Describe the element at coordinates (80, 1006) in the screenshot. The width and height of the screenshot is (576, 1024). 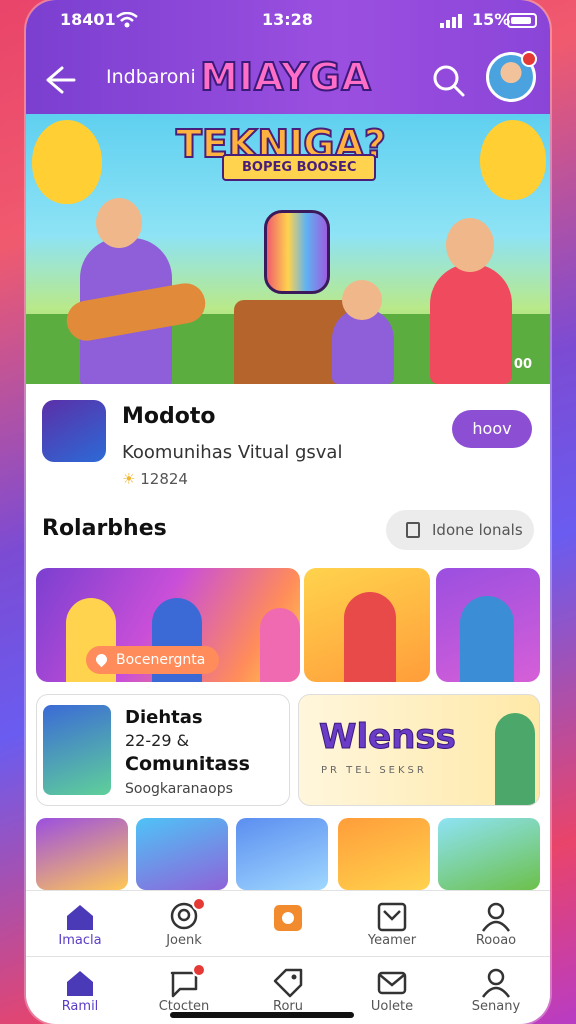
I see `nav-label: Ramil` at that location.